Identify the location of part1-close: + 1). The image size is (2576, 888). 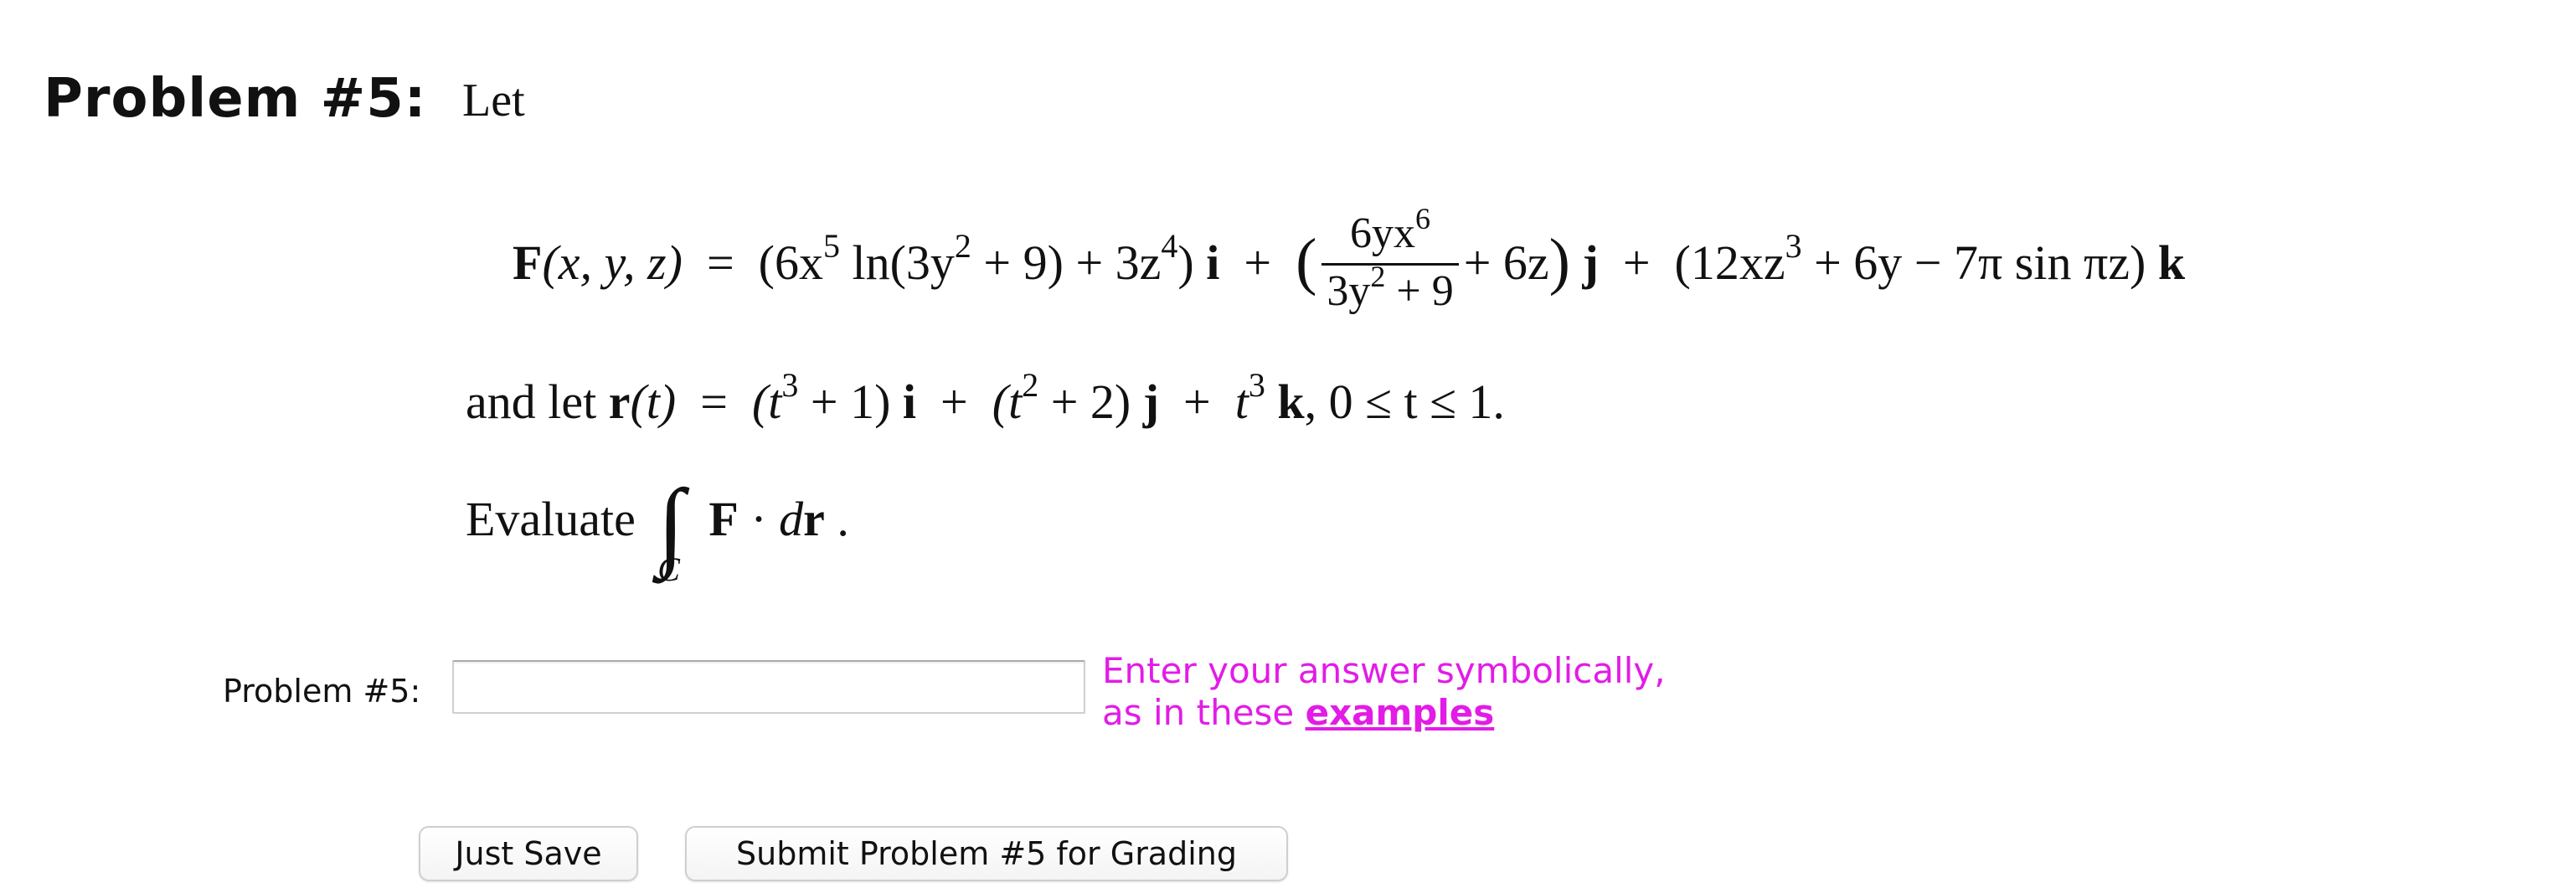
(844, 402).